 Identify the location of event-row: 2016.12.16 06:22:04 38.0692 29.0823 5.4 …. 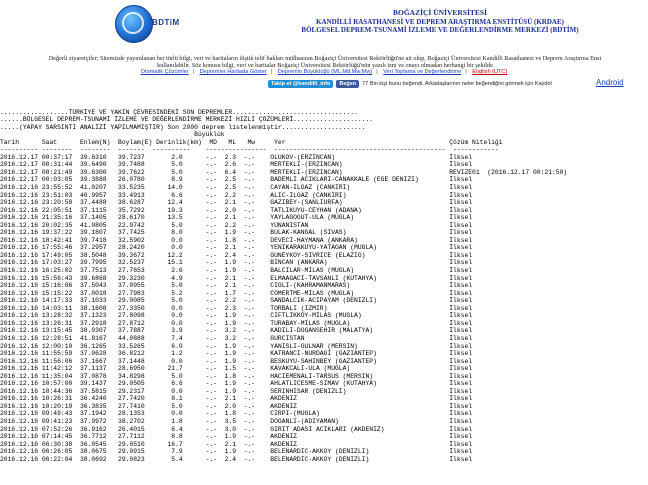
(236, 459).